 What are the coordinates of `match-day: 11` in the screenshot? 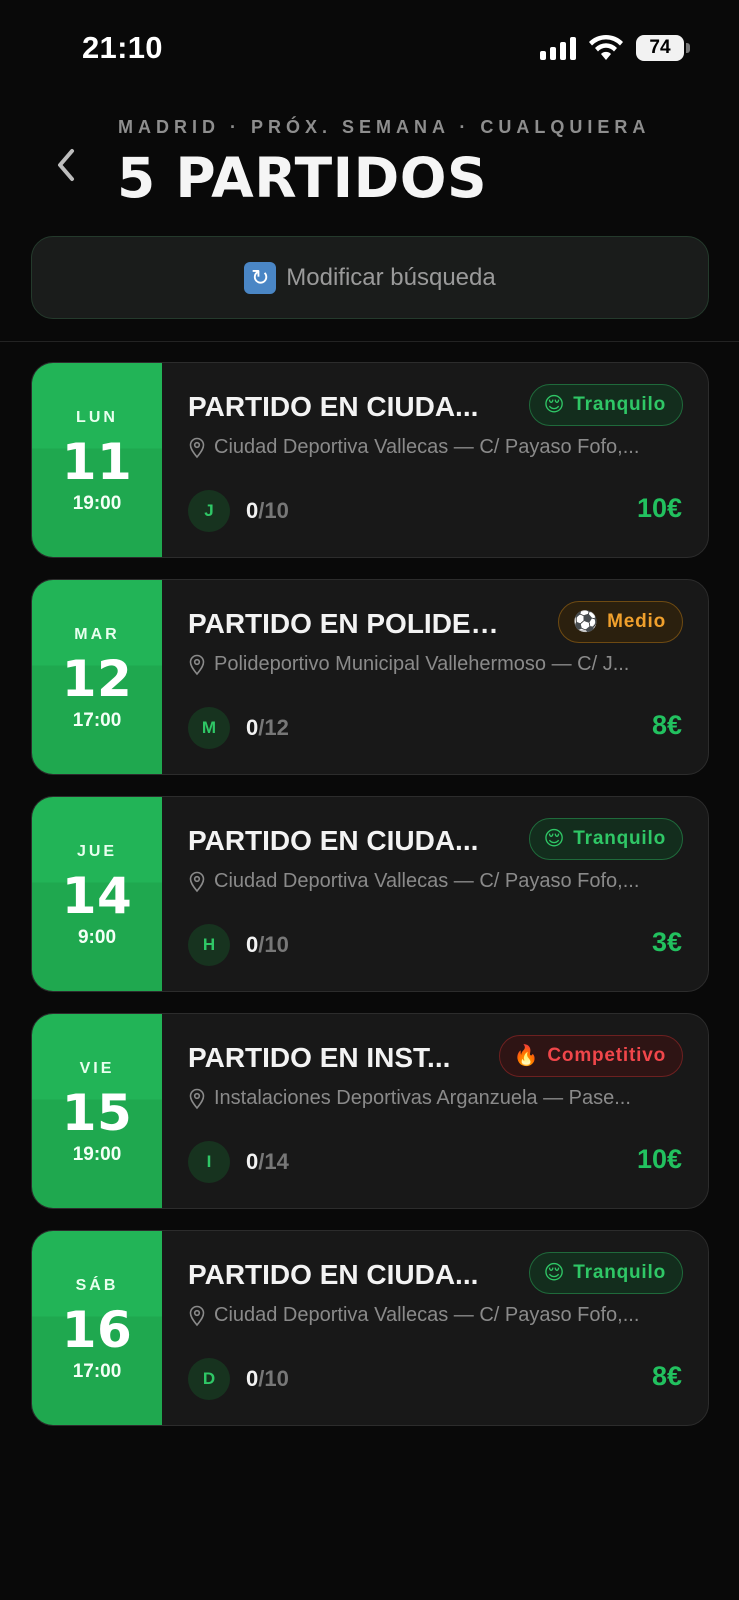 It's located at (97, 462).